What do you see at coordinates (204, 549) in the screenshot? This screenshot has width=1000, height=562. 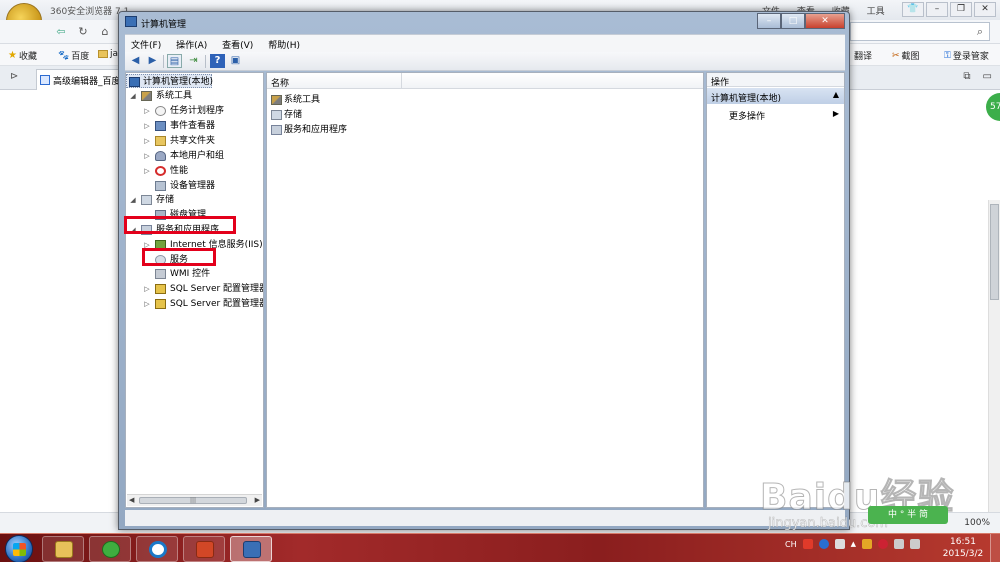 I see `taskbar-powerpoint` at bounding box center [204, 549].